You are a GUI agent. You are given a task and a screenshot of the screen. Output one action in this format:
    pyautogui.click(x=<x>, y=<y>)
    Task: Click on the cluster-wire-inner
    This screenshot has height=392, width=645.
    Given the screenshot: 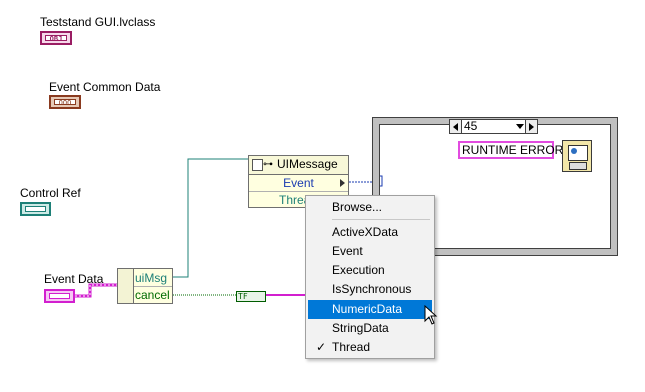 What is the action you would take?
    pyautogui.click(x=96, y=290)
    